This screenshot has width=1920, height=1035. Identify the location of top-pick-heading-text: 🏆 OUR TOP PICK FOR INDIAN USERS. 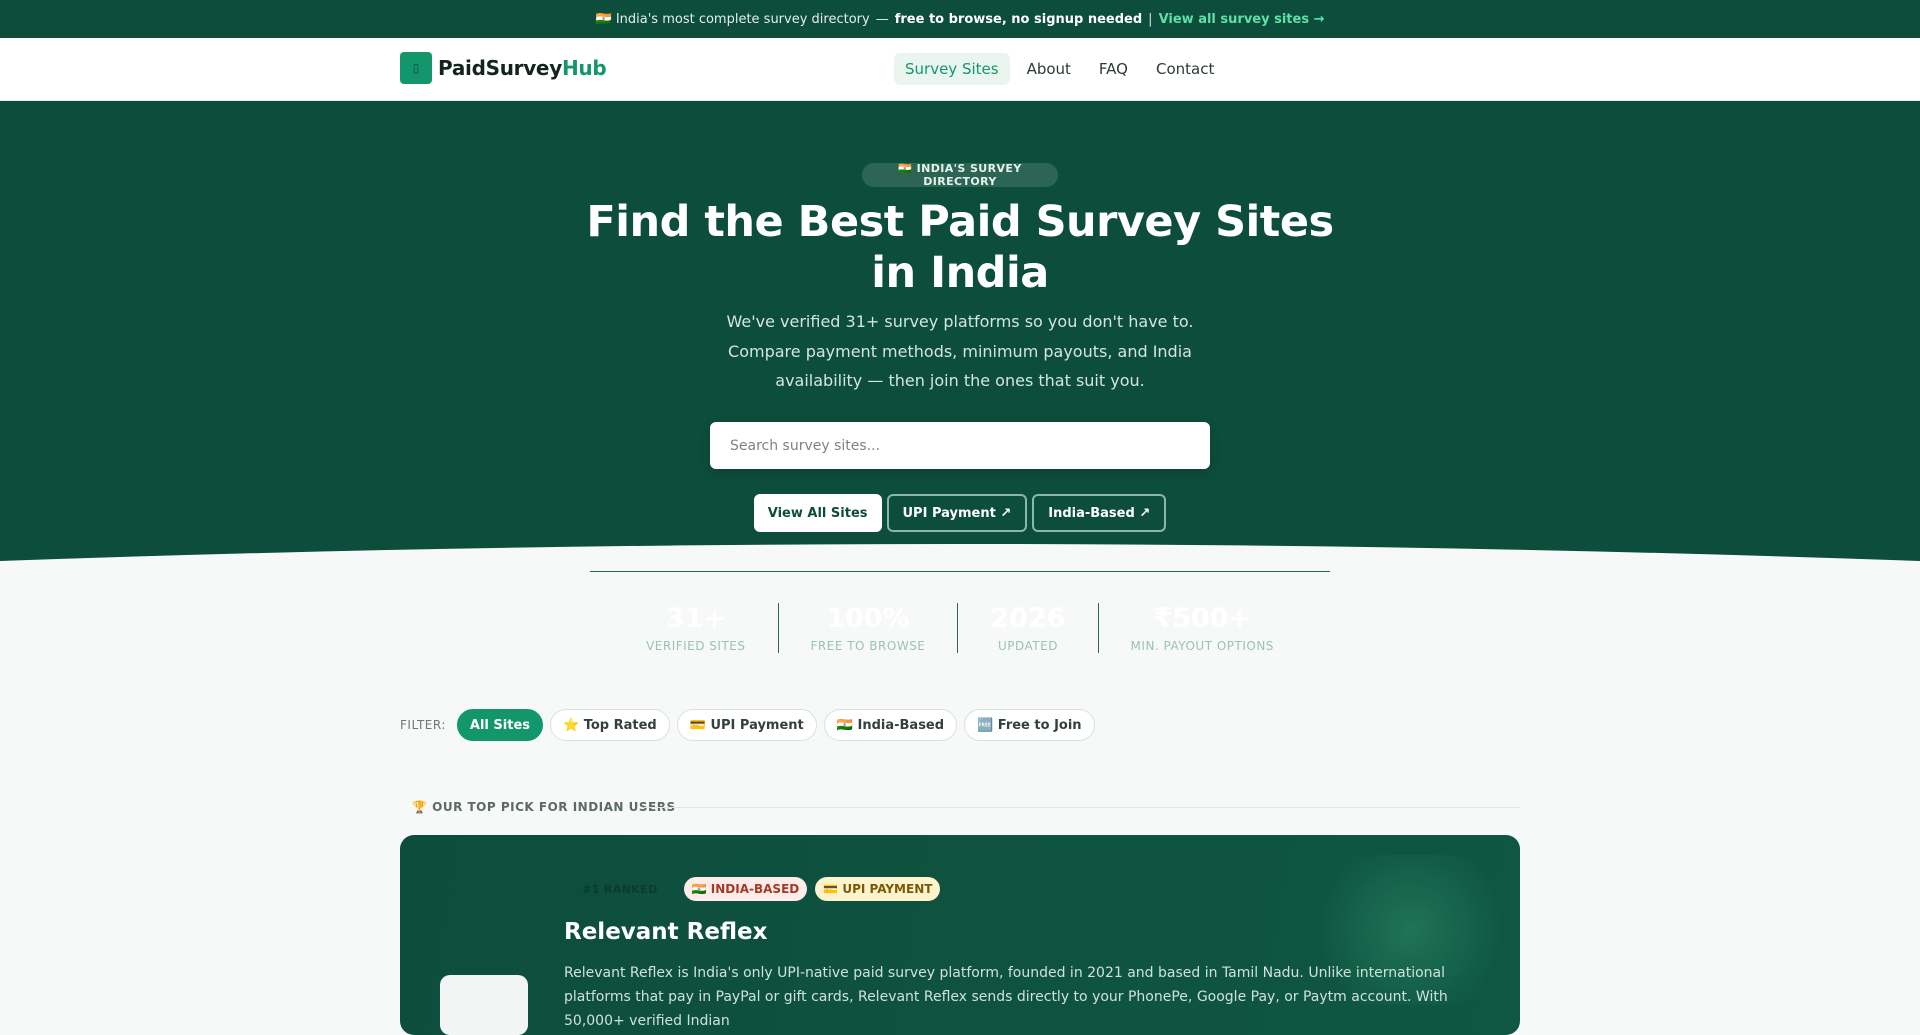
(544, 807).